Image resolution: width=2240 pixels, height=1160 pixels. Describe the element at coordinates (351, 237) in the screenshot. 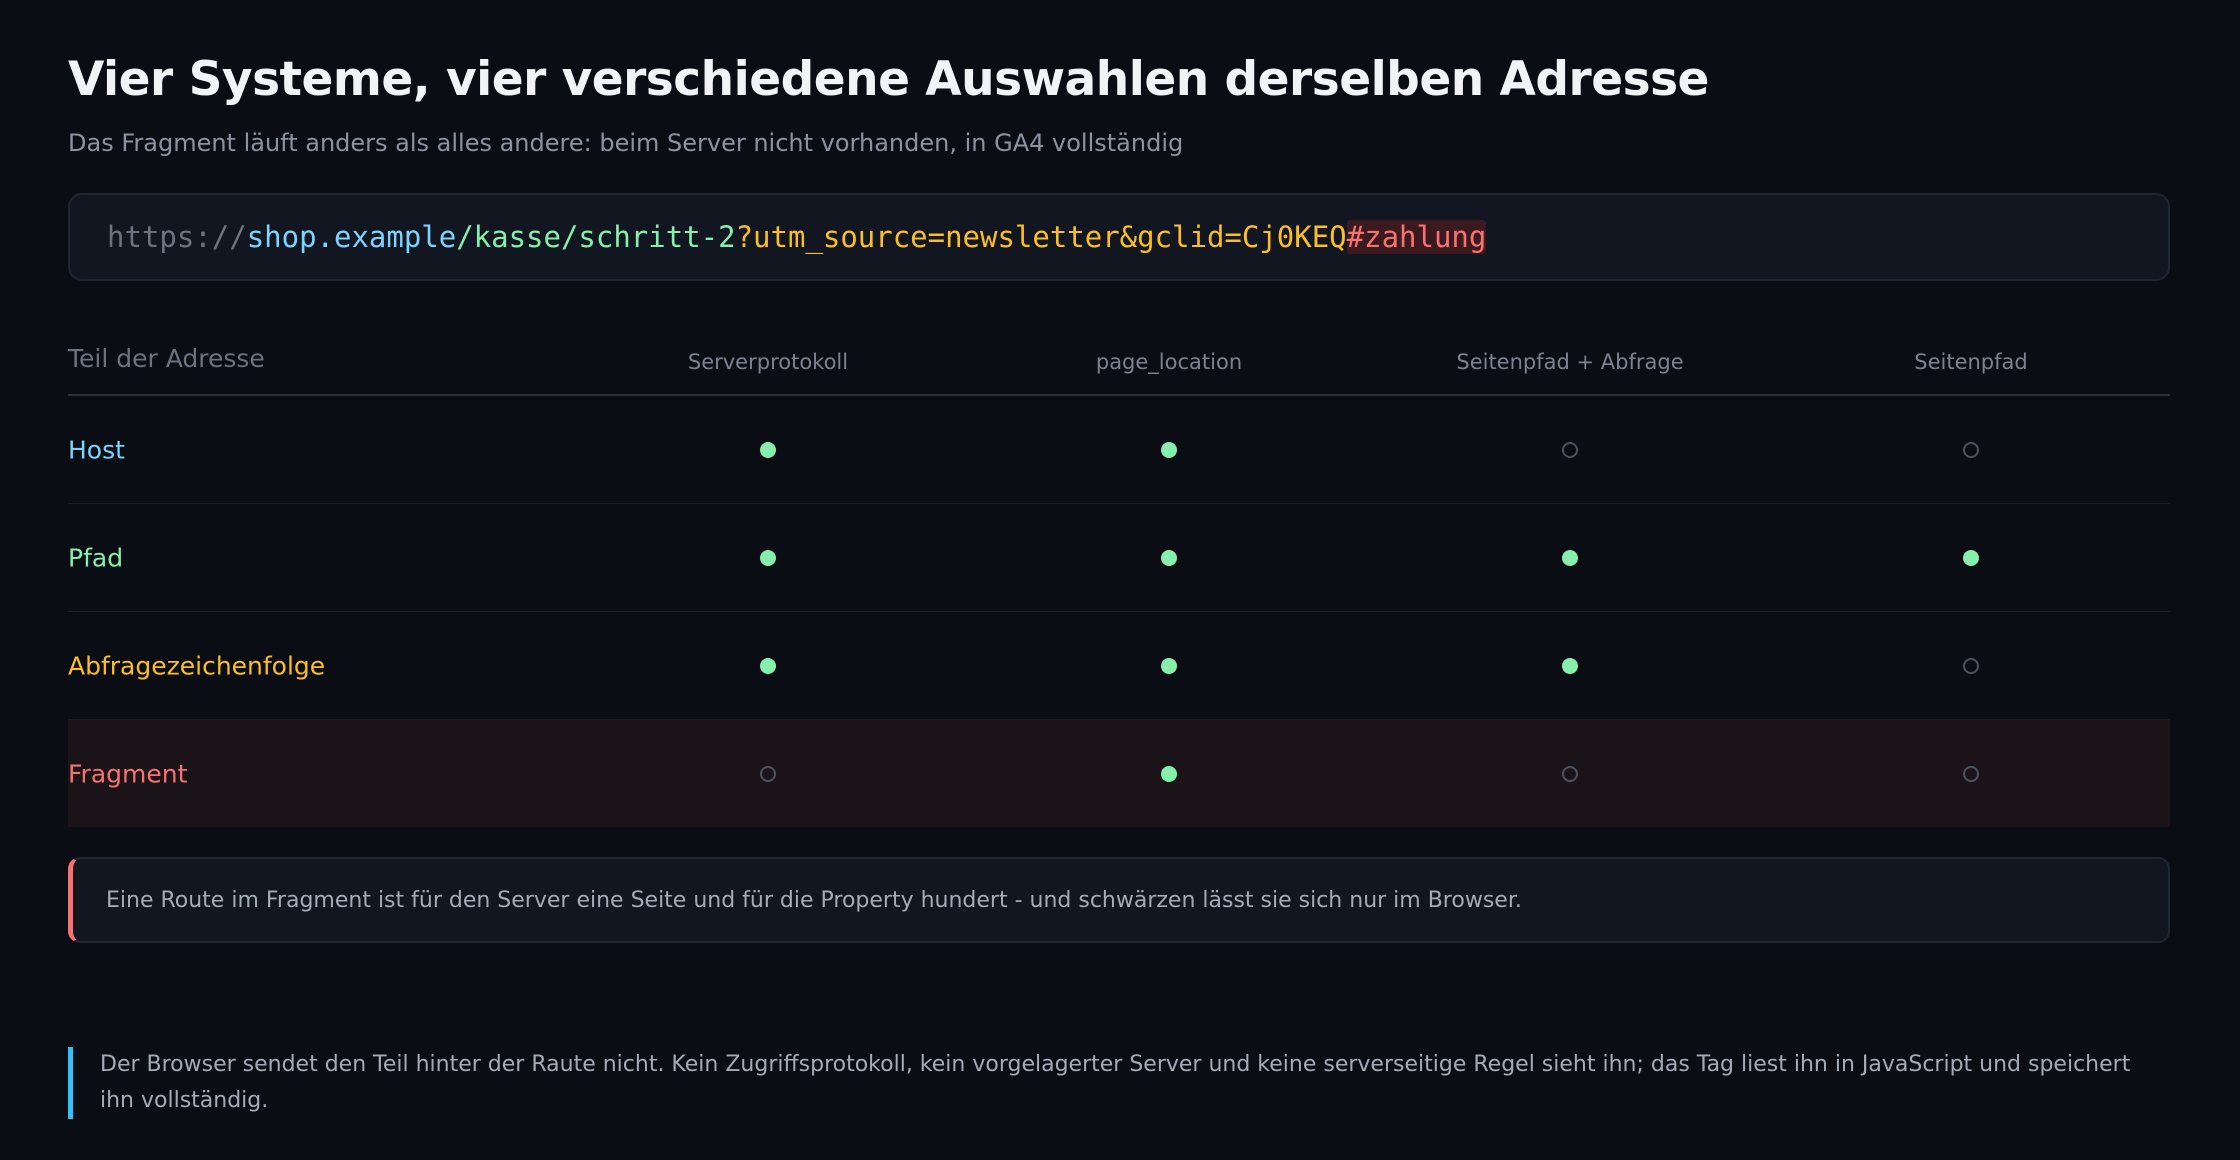

I see `url-host: shop.example` at that location.